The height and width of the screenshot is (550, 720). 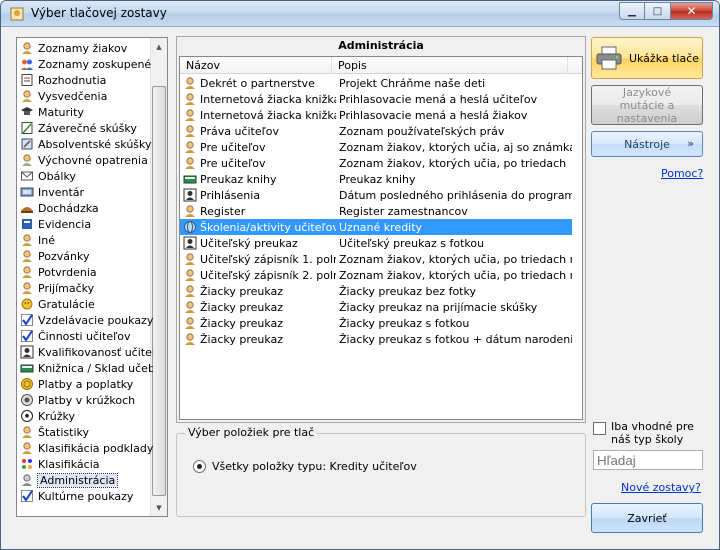 I want to click on category-item: Obálky, so click(x=86, y=176).